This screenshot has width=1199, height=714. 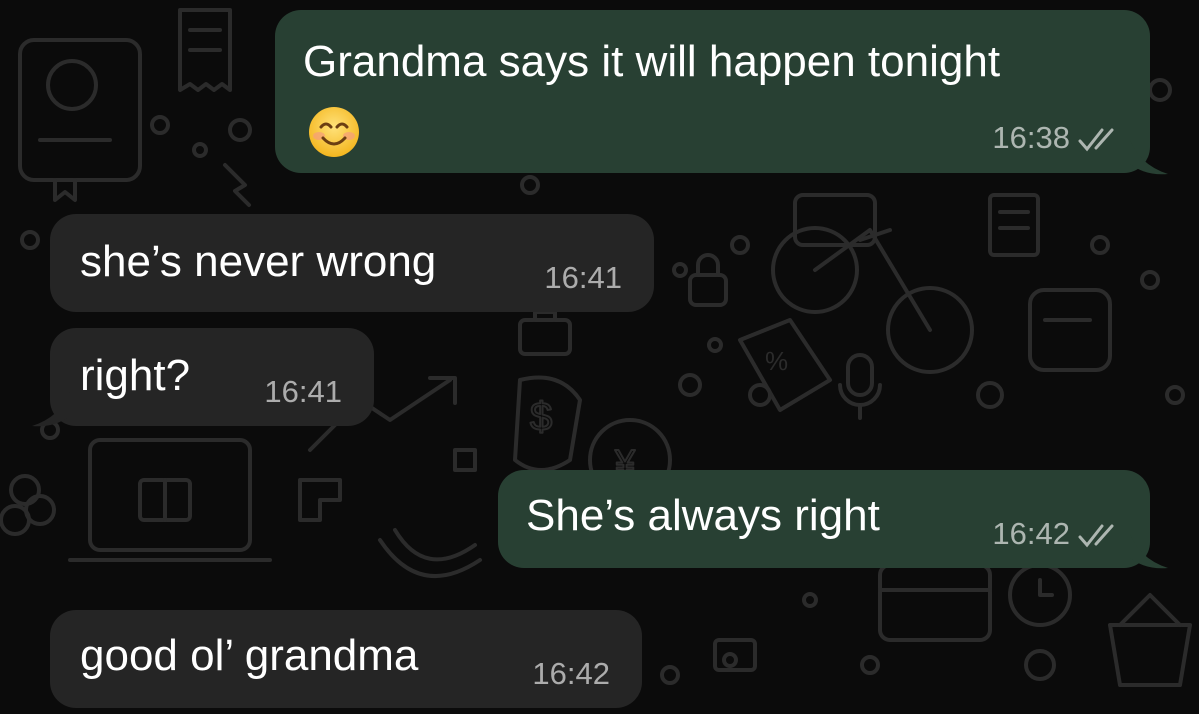 I want to click on receipt-icon, so click(x=205, y=50).